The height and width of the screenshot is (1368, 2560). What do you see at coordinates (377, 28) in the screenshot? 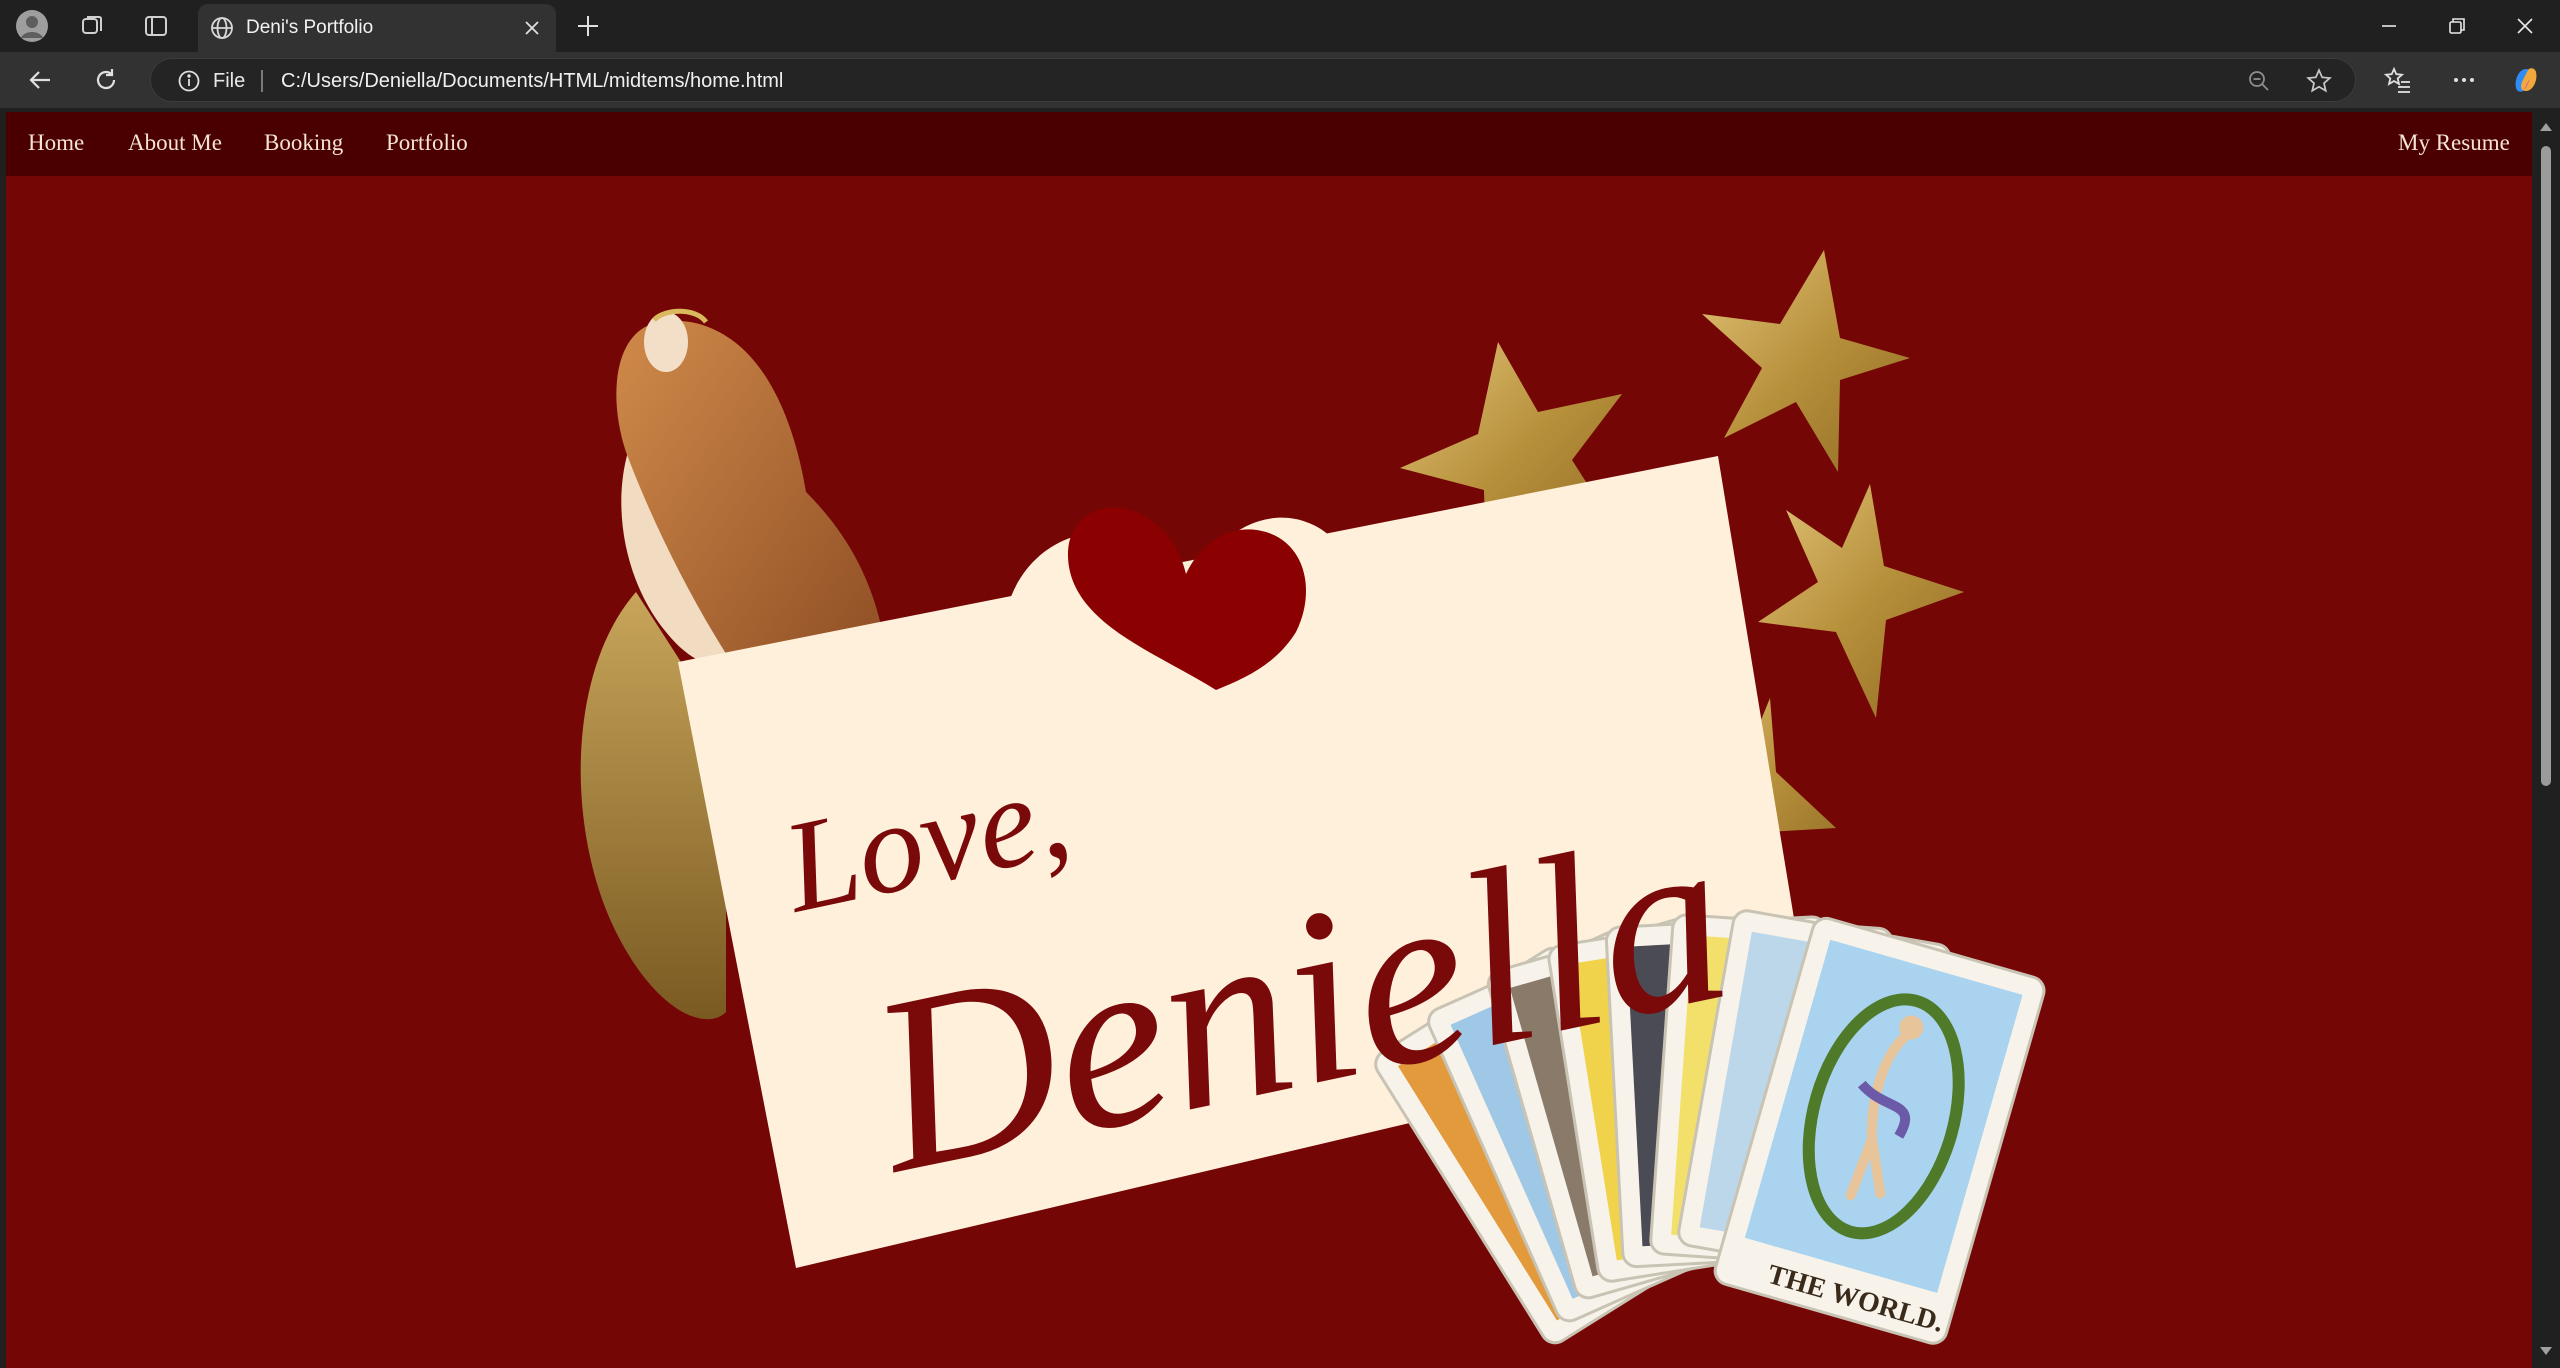
I see `active-tab: Deni's Portfolio` at bounding box center [377, 28].